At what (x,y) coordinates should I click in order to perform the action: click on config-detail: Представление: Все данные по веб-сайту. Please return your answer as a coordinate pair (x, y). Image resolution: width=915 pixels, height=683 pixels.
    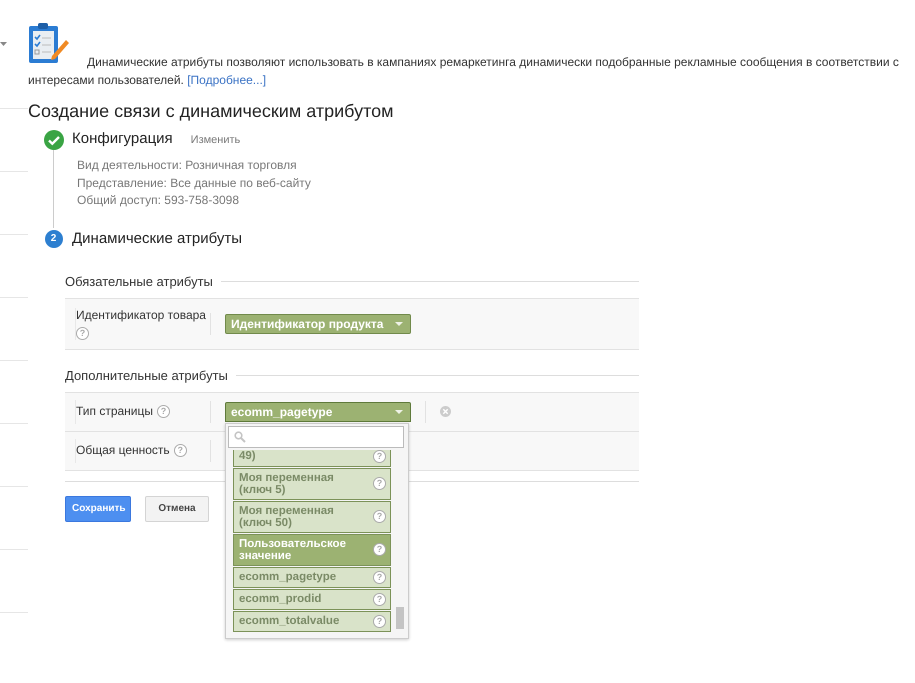
    Looking at the image, I should click on (194, 183).